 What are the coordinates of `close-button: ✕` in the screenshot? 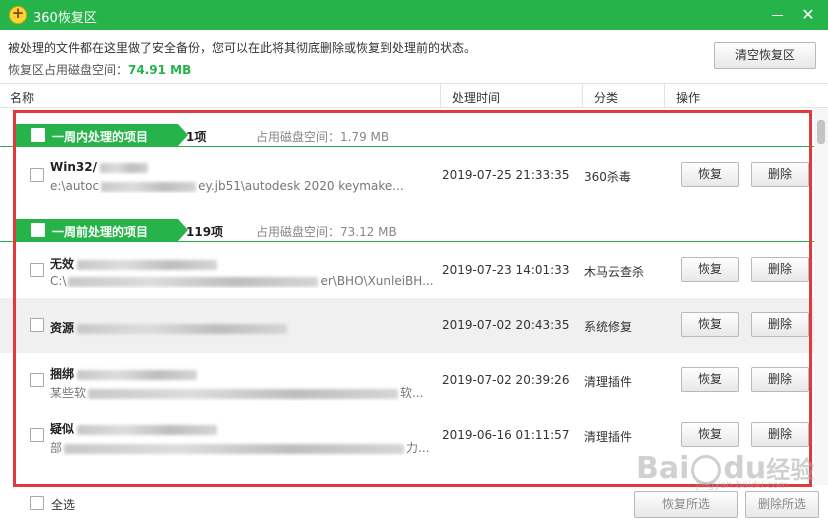 It's located at (808, 15).